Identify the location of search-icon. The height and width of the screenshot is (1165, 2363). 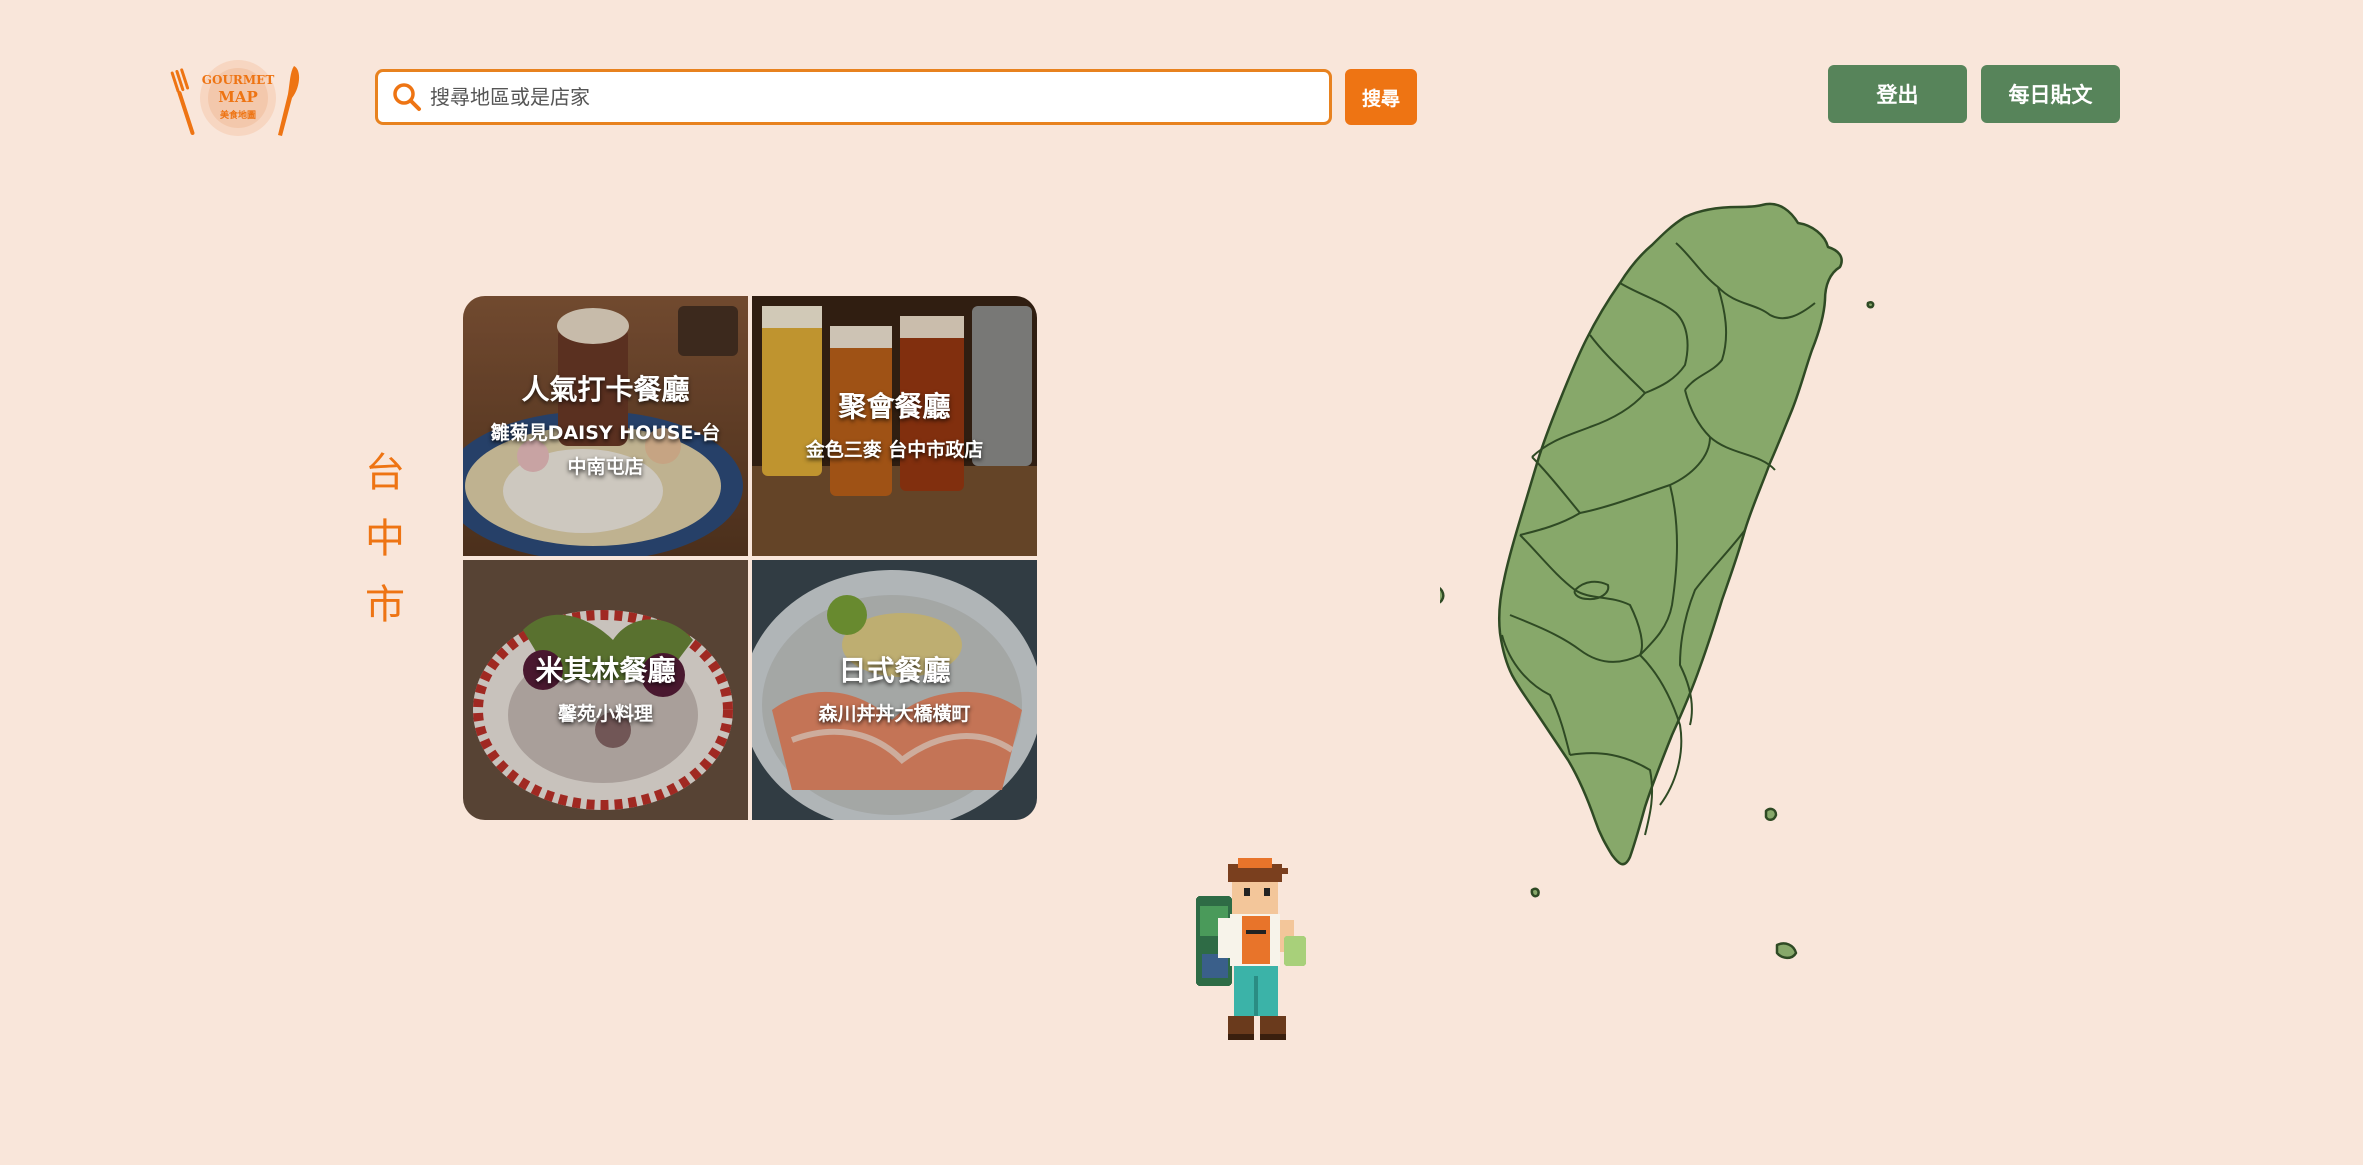
(407, 97).